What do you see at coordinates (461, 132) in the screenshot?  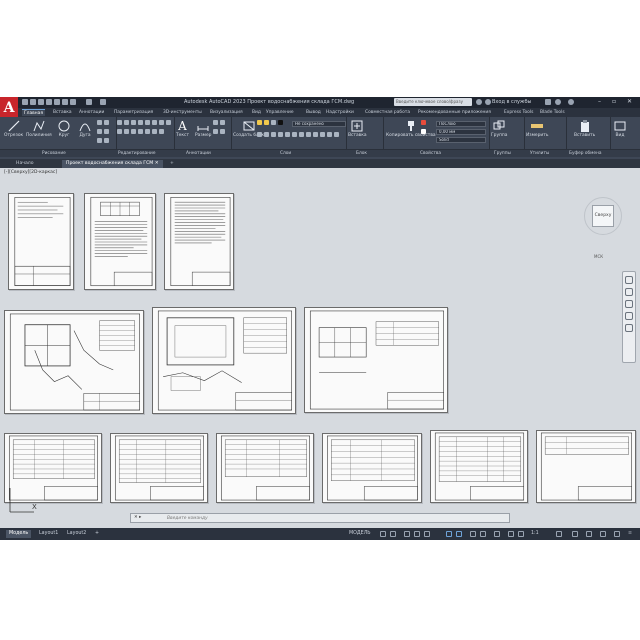 I see `lineweight-dropdown: 0,00 мм` at bounding box center [461, 132].